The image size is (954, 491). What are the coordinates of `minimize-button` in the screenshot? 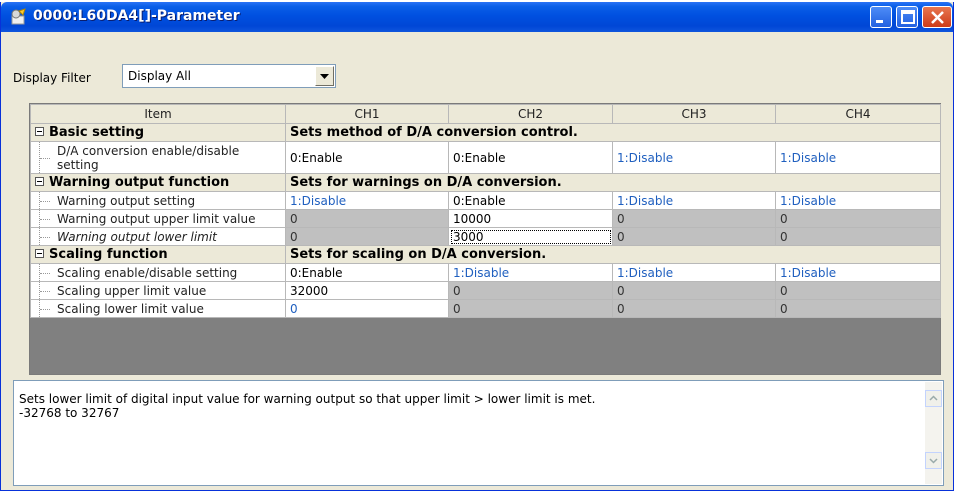 It's located at (881, 17).